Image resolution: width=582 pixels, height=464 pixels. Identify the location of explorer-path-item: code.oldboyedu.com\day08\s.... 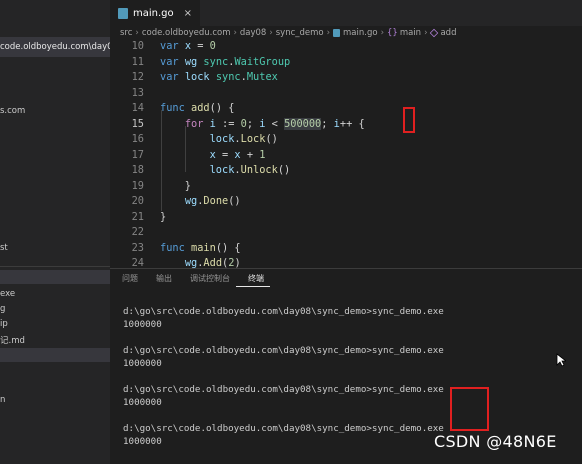
(55, 47).